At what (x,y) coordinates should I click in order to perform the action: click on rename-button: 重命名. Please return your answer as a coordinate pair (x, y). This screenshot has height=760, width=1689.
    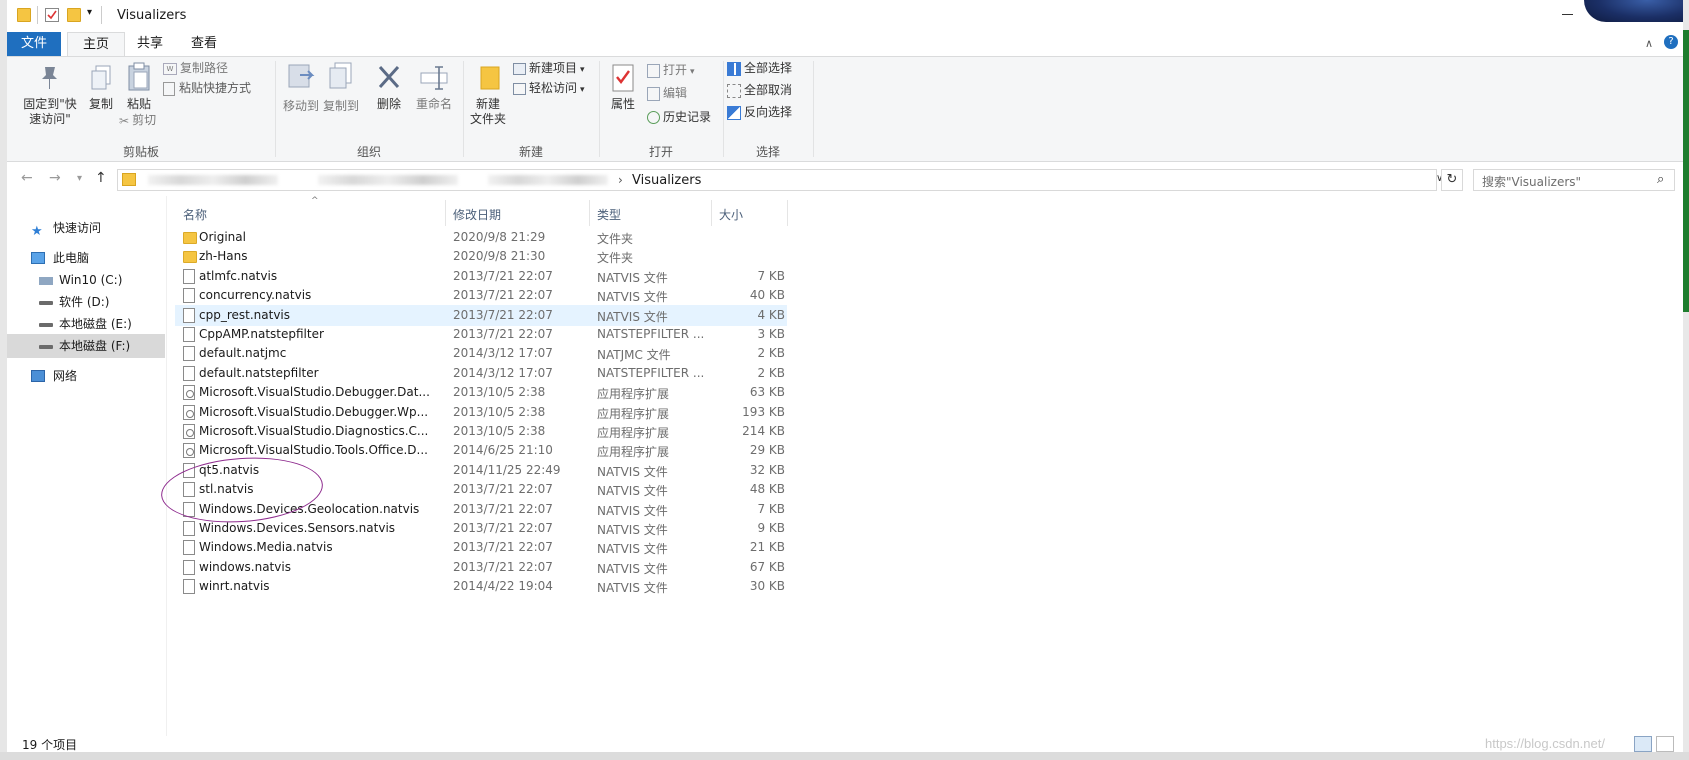
    Looking at the image, I should click on (434, 87).